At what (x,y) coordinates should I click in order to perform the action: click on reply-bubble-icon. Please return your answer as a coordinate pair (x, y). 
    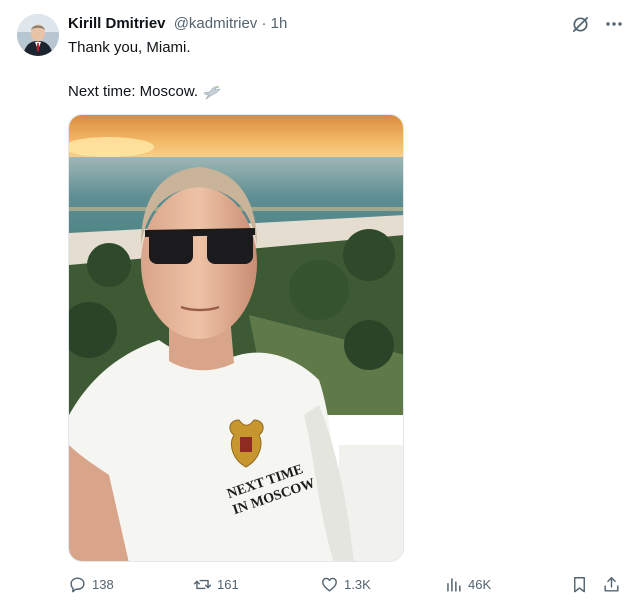
    Looking at the image, I should click on (77, 585).